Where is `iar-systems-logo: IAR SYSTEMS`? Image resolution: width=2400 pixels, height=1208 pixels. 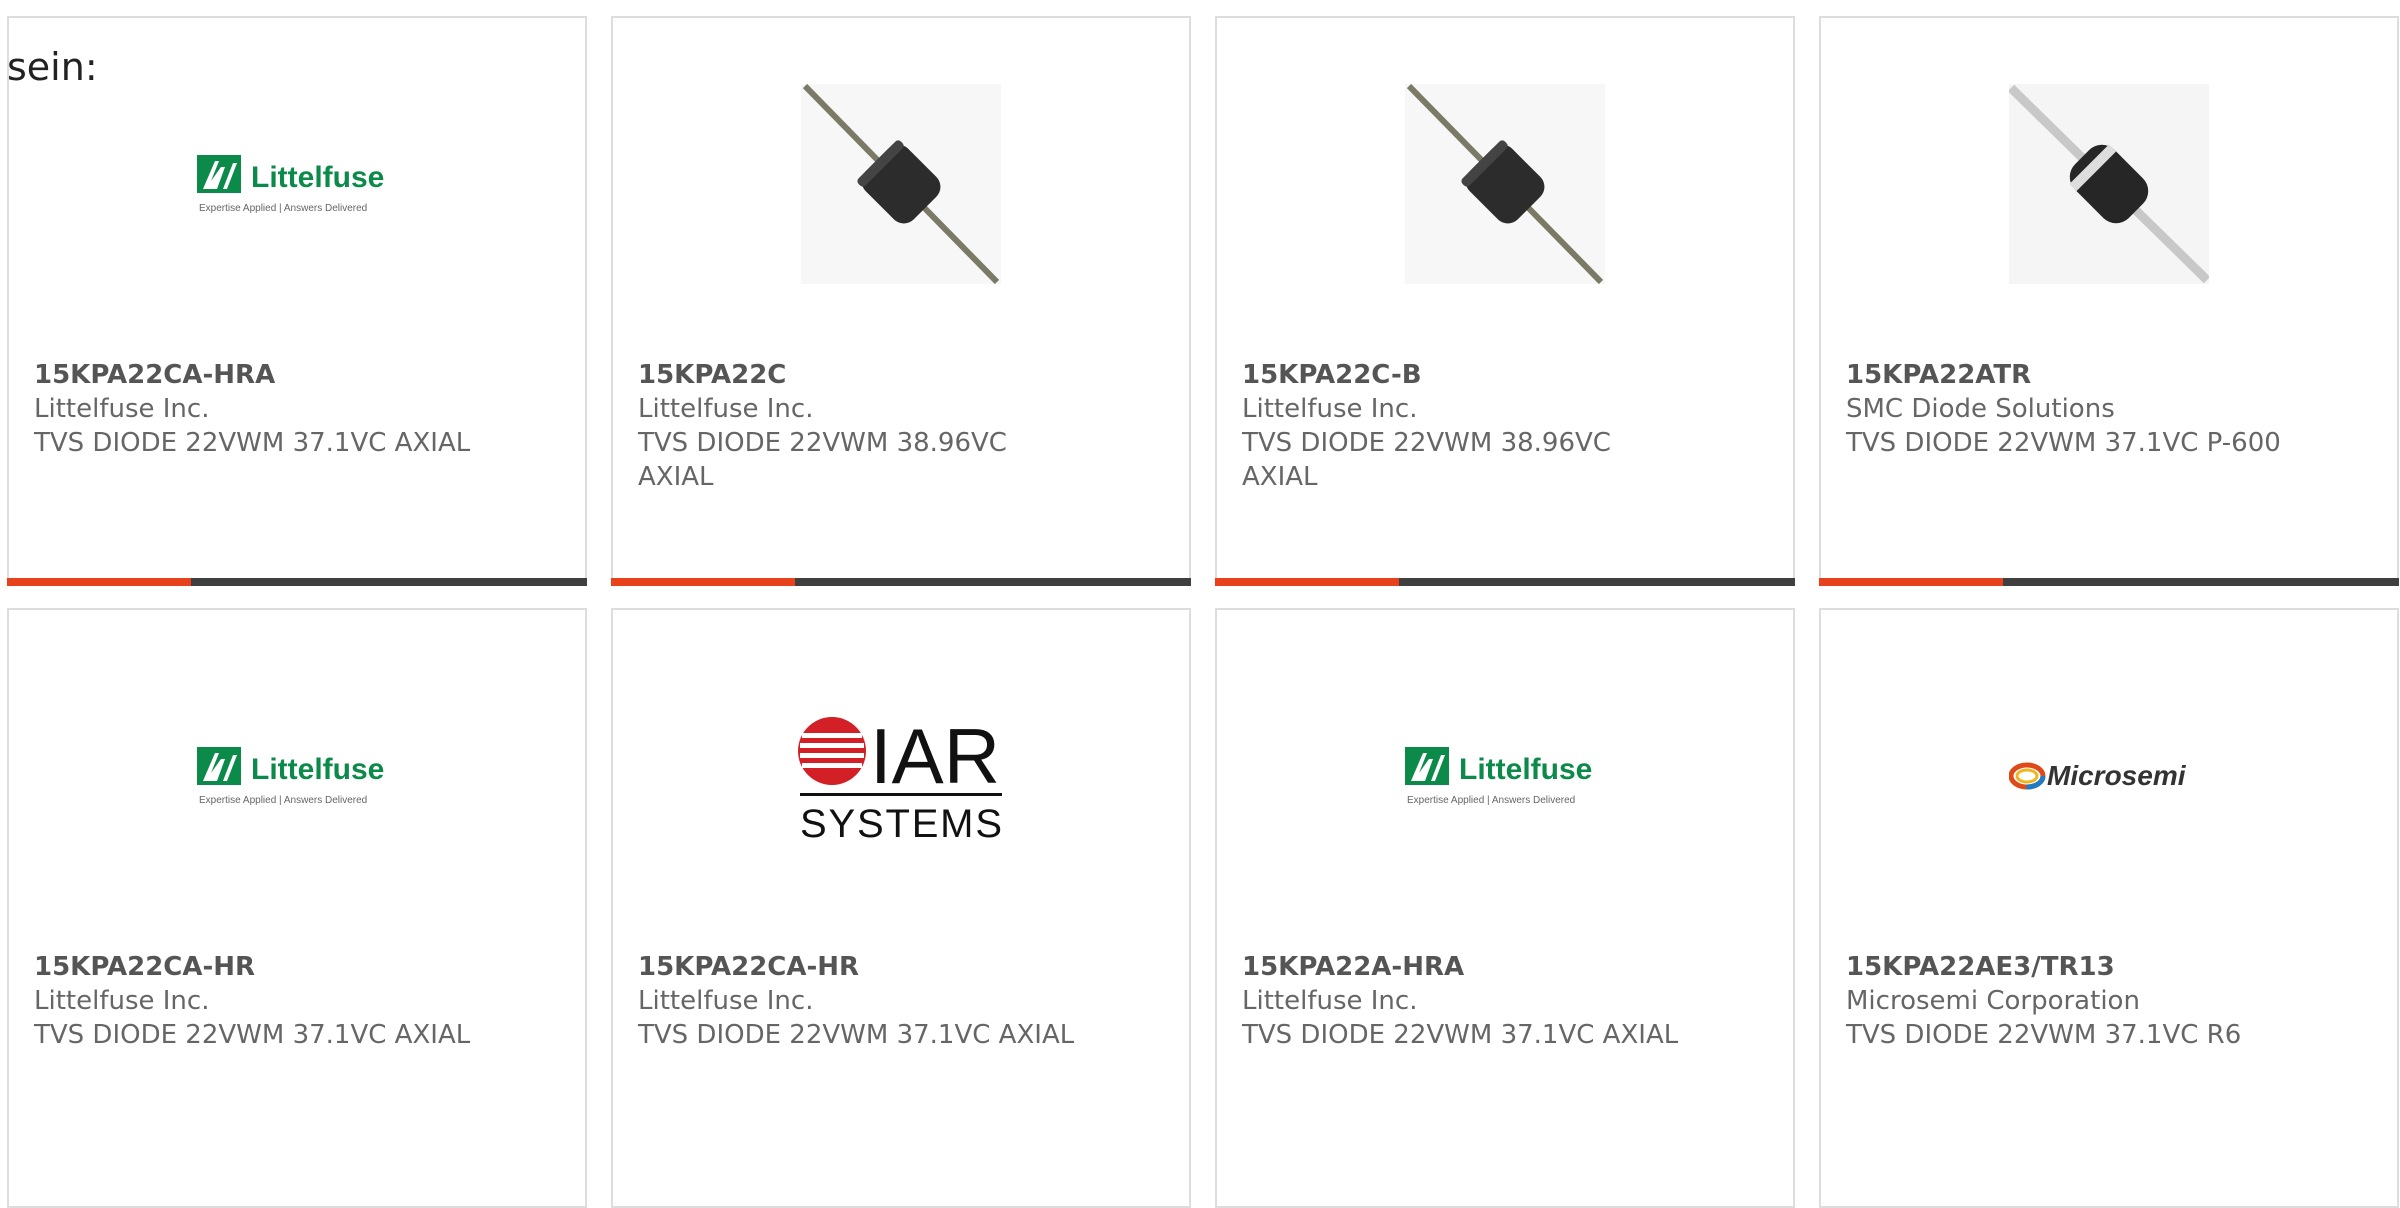
iar-systems-logo: IAR SYSTEMS is located at coordinates (900, 776).